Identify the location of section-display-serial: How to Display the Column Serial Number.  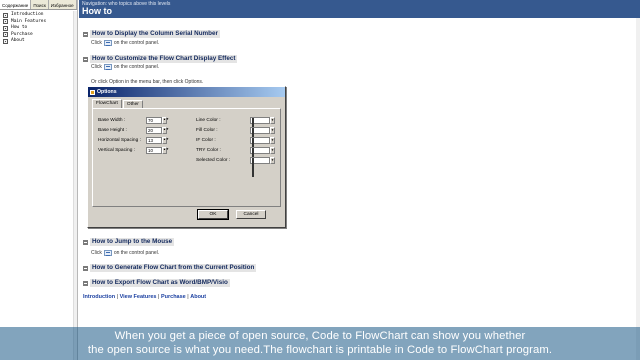
(151, 34).